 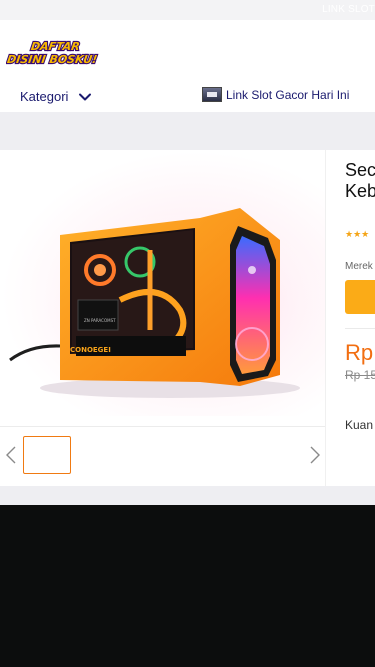 I want to click on case-brand-text: CONOEGEI, so click(x=90, y=350).